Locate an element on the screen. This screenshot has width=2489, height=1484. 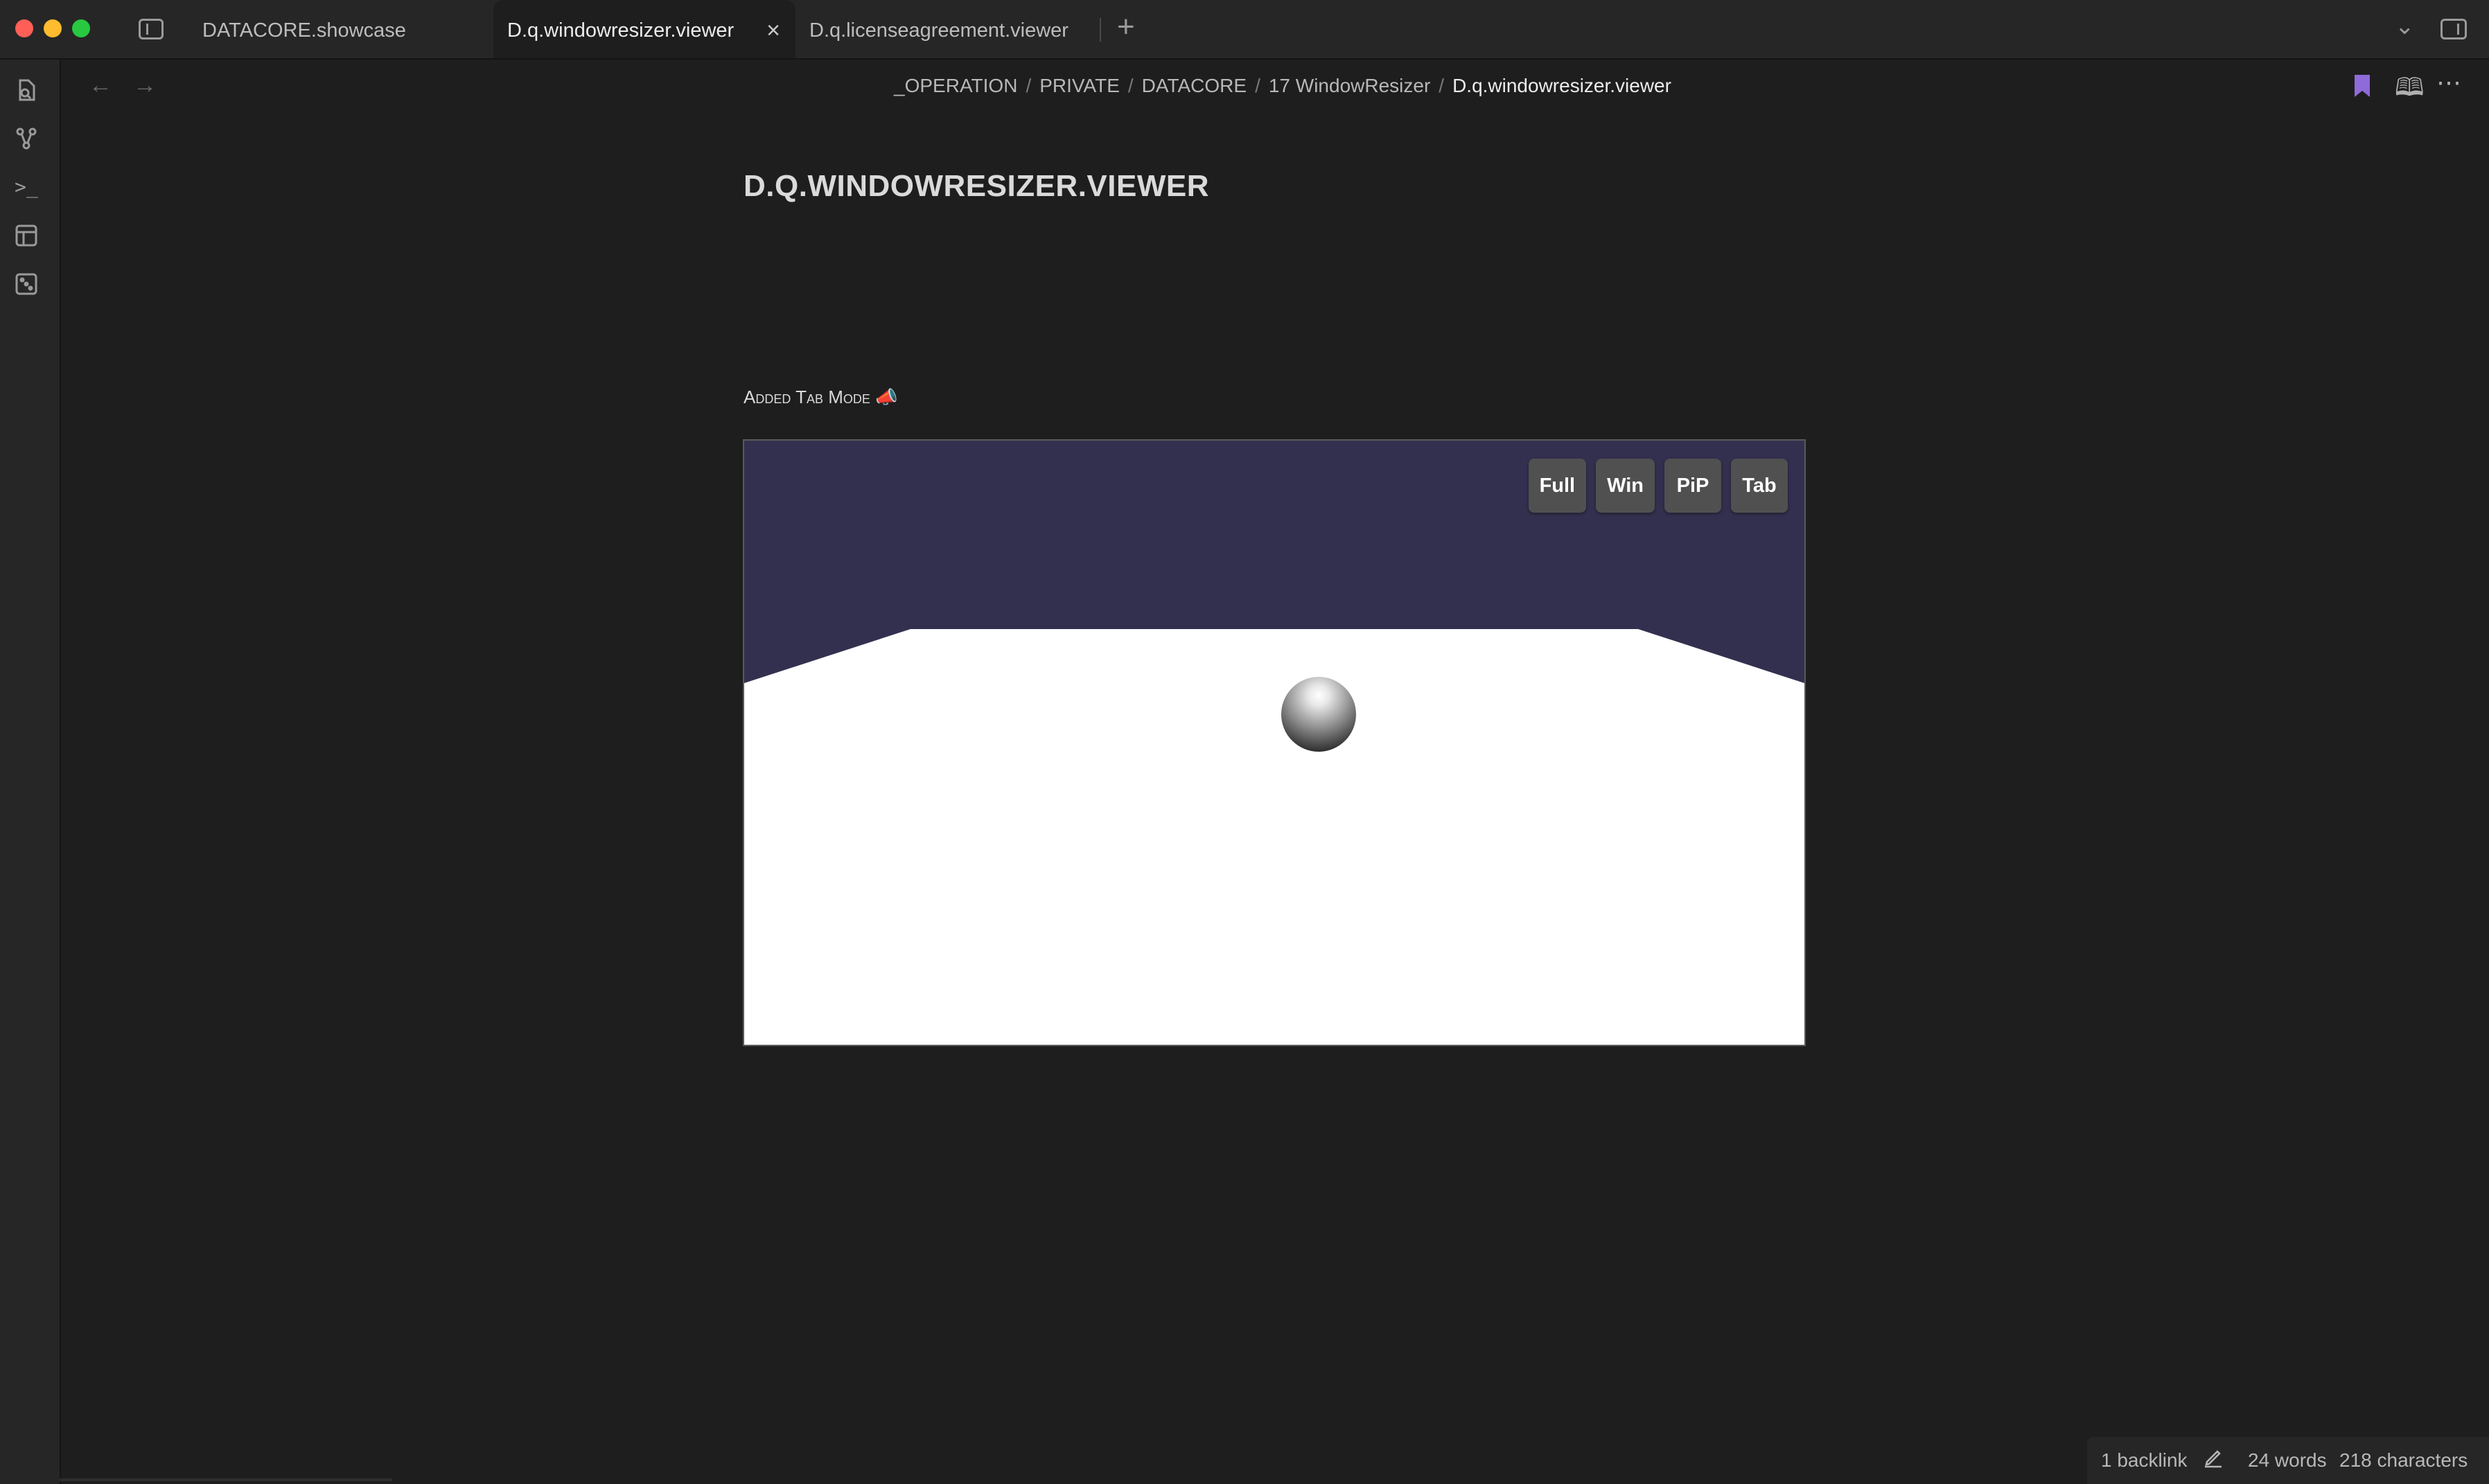
bottom-divider is located at coordinates (226, 1479).